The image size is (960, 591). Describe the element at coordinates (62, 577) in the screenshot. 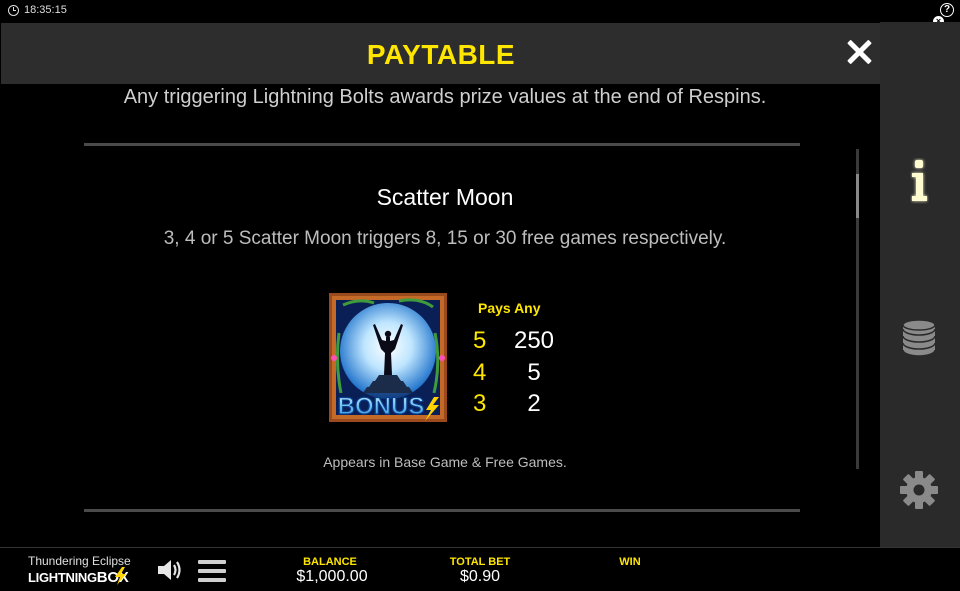

I see `brand-logo-part1: LIGHTNING` at that location.